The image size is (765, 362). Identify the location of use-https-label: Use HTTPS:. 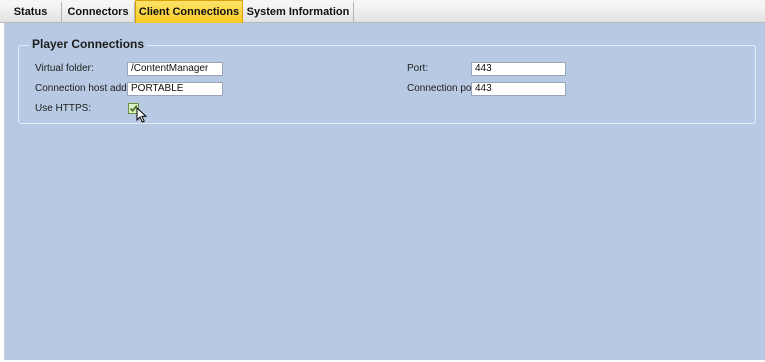
(63, 108).